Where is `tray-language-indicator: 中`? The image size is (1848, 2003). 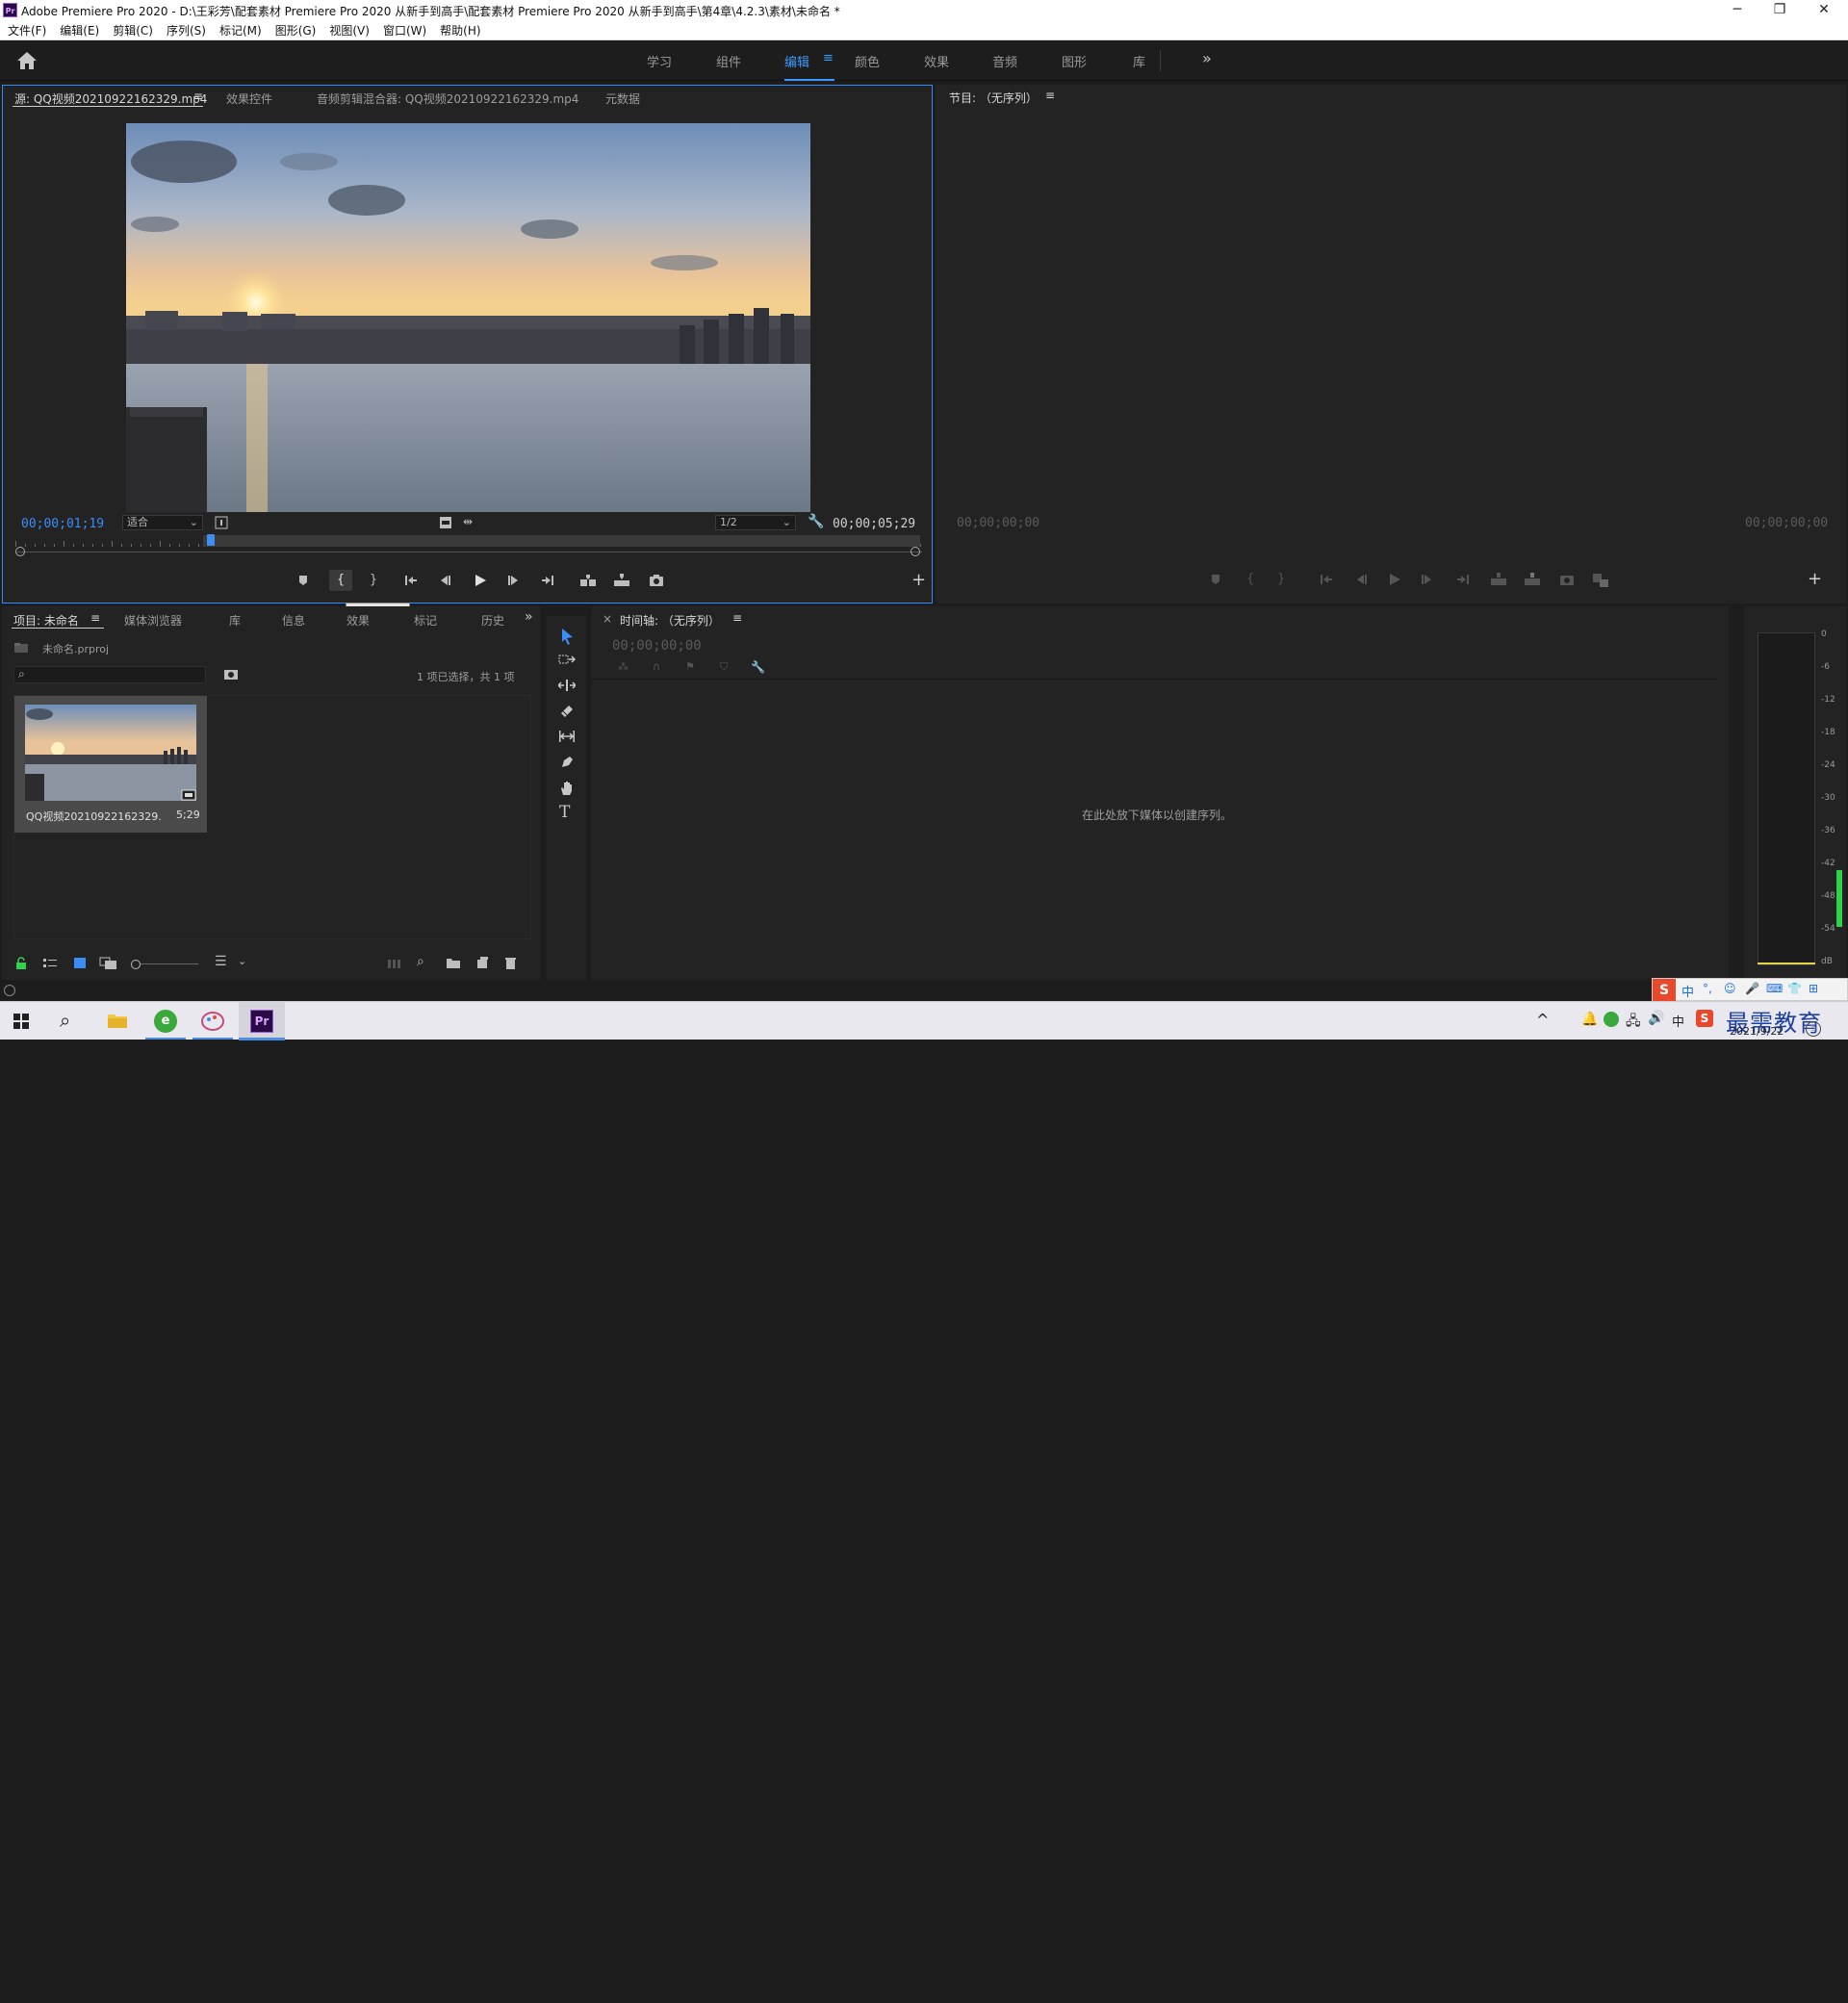
tray-language-indicator: 中 is located at coordinates (1678, 1021).